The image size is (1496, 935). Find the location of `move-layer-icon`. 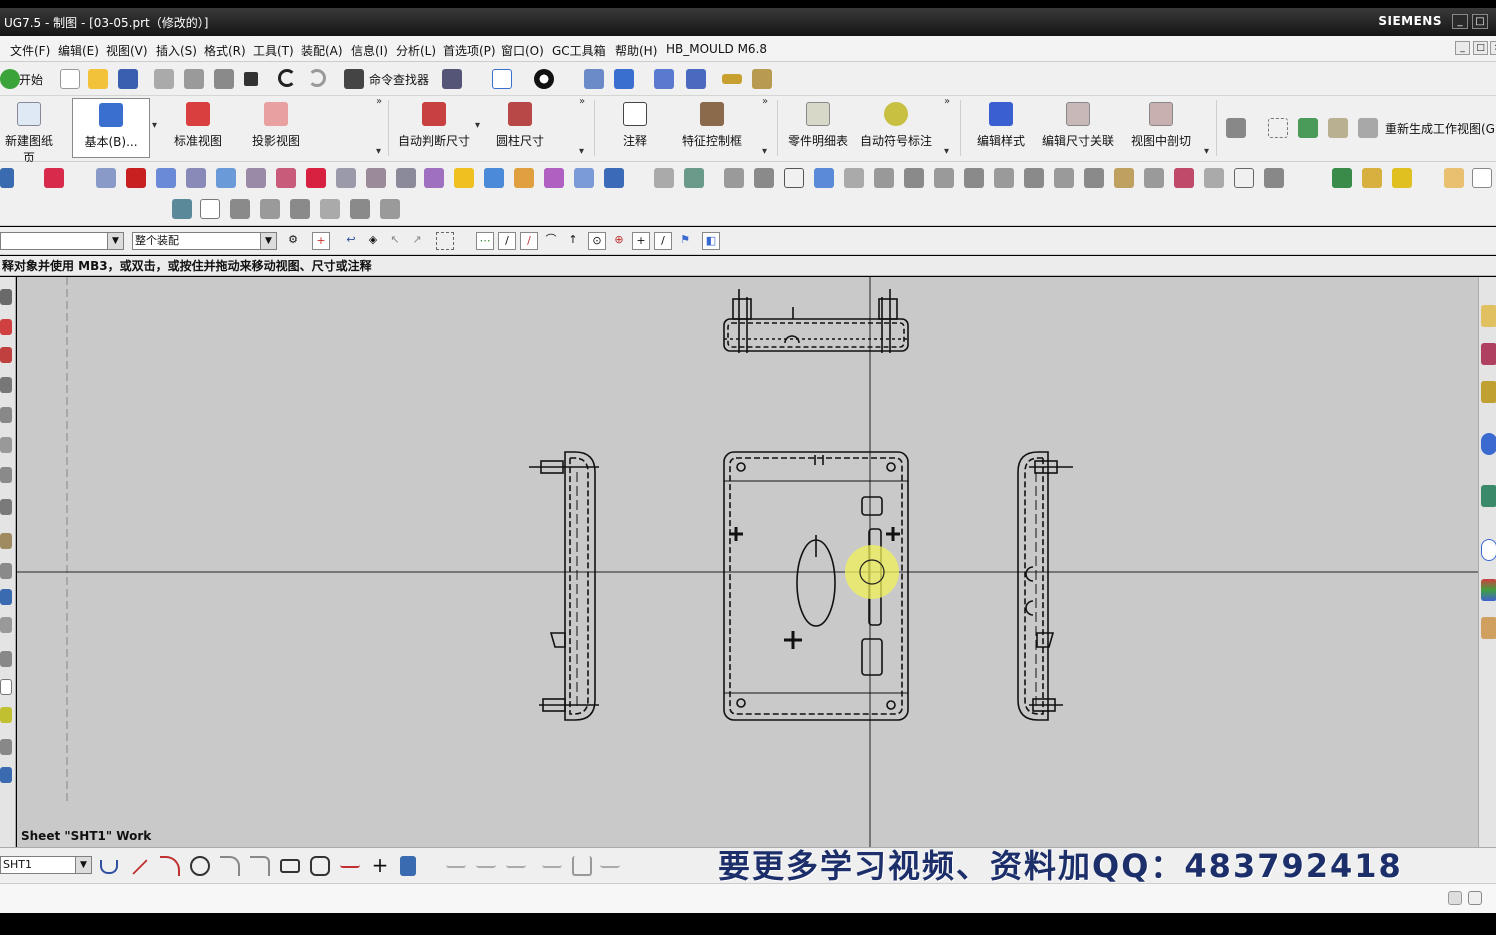

move-layer-icon is located at coordinates (696, 79).